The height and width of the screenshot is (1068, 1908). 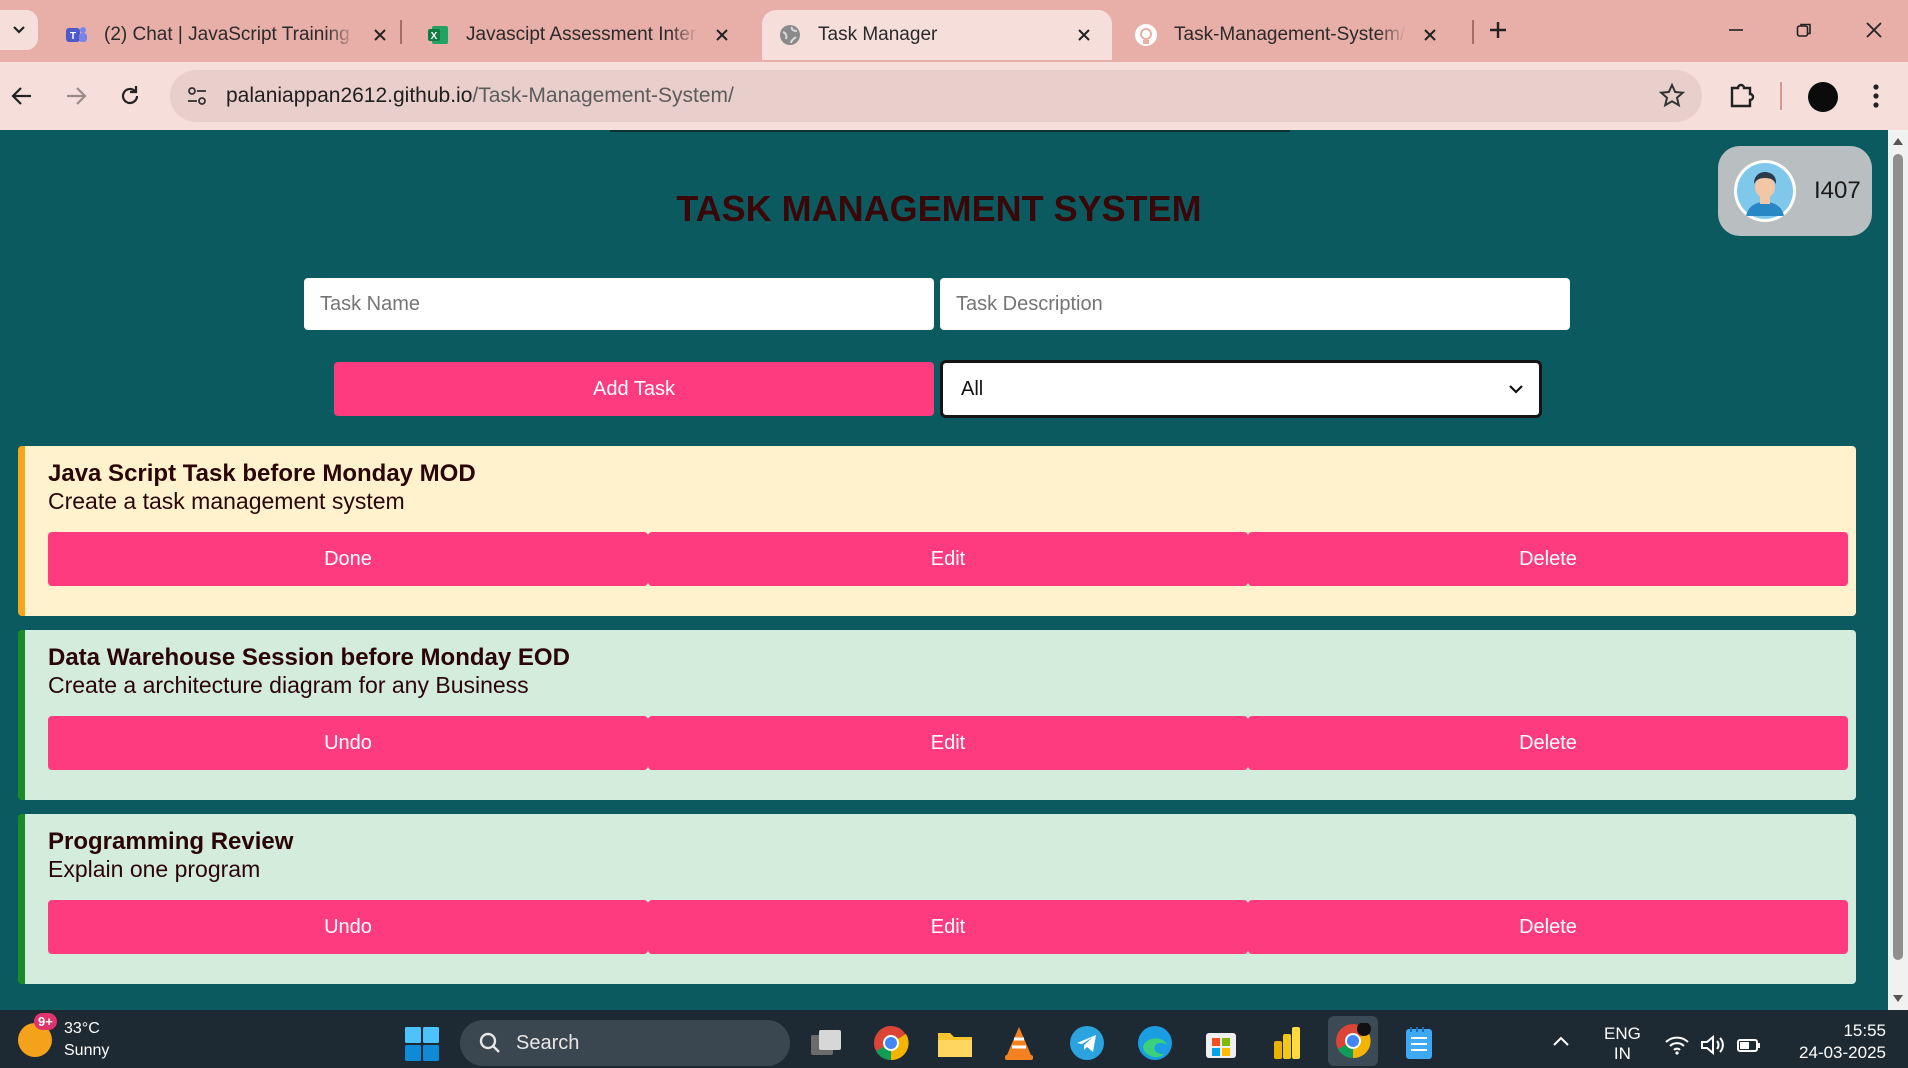 I want to click on kebab-menu-icon, so click(x=1876, y=96).